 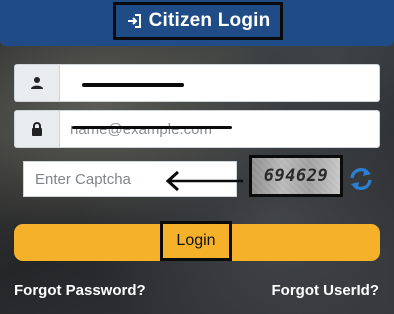 I want to click on username-field, so click(x=197, y=83).